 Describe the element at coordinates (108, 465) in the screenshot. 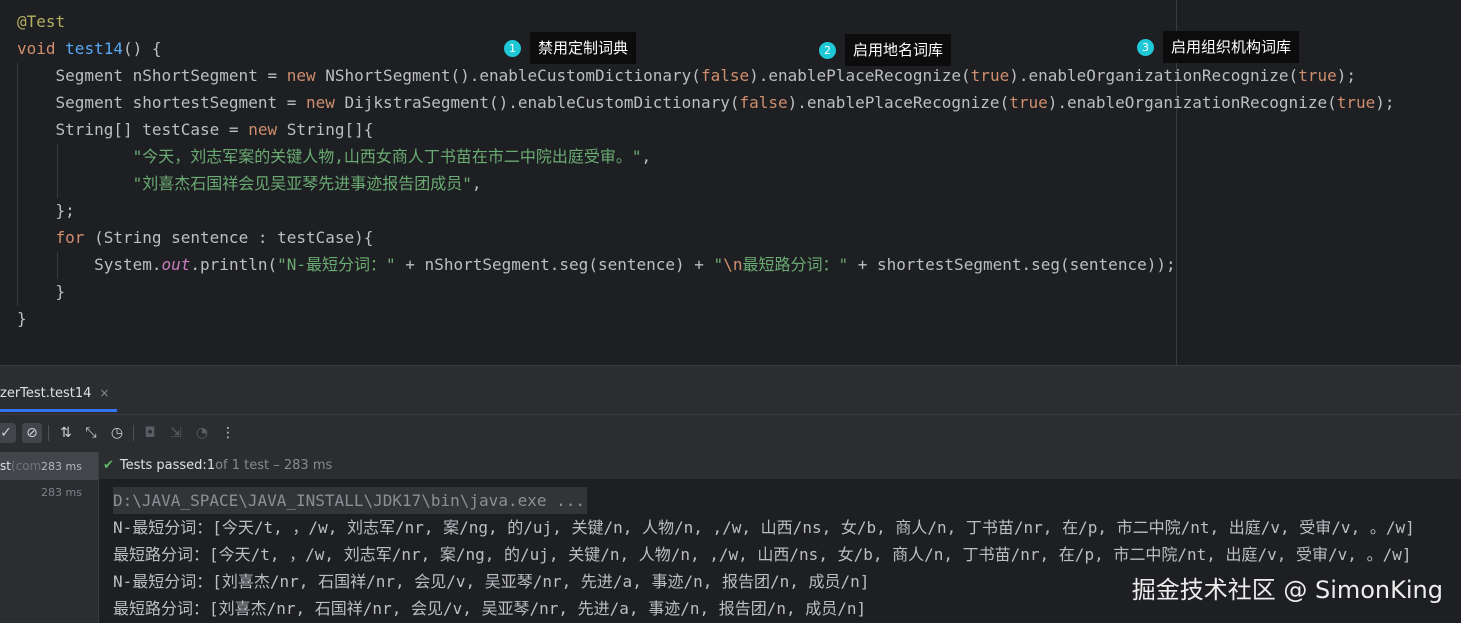

I see `check-icon: ✔` at that location.